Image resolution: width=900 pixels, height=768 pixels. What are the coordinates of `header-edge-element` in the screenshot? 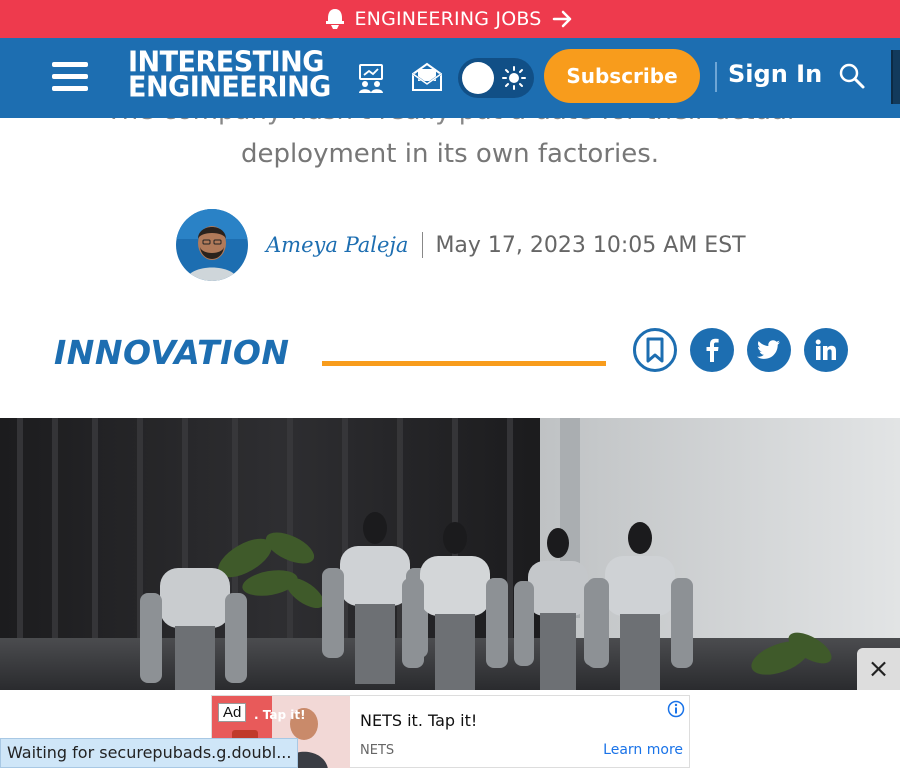 It's located at (895, 77).